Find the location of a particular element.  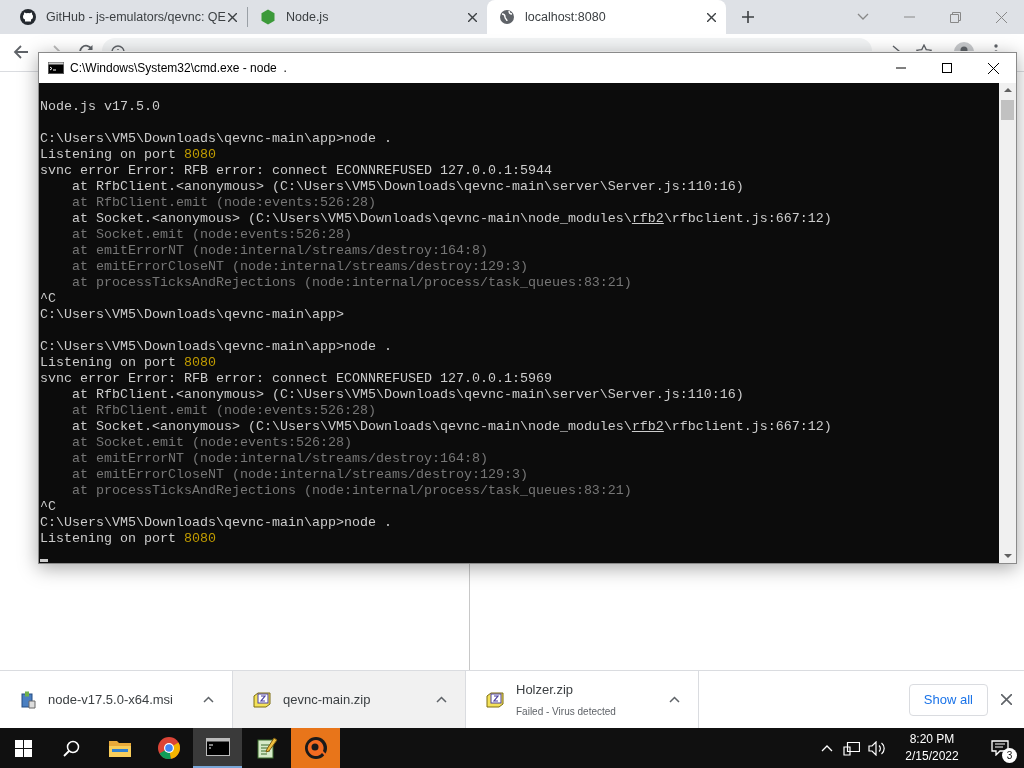

terminal-icon is located at coordinates (217, 747).